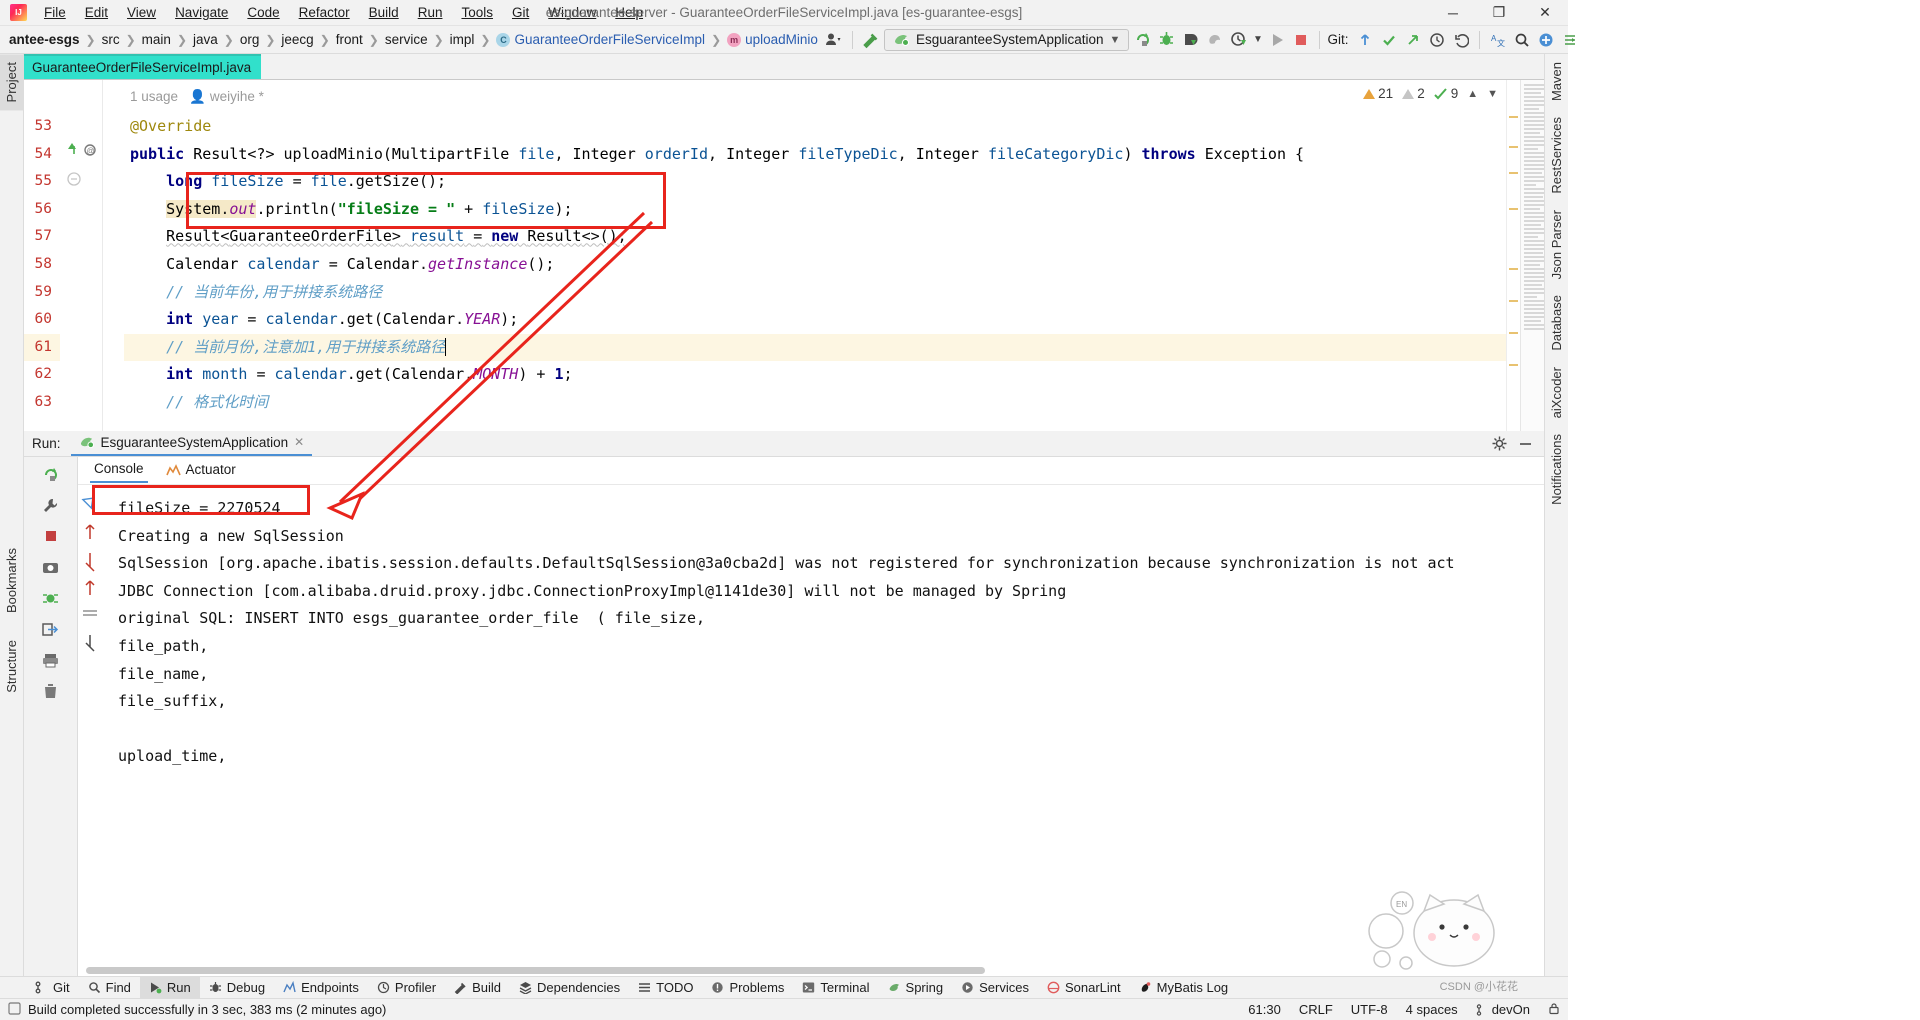 This screenshot has height=1020, width=1920. I want to click on sidebar-item-notifications: Notifications, so click(1556, 469).